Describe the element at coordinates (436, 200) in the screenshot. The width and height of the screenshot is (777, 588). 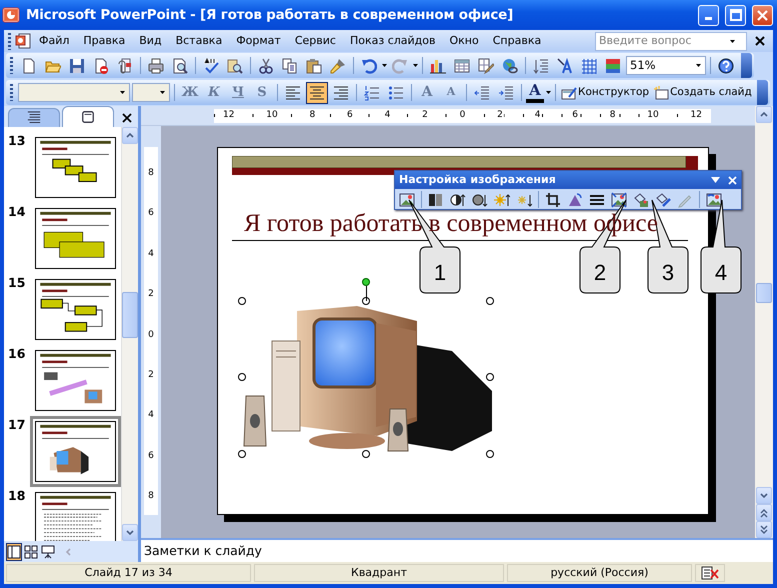
I see `color-mode-icon` at that location.